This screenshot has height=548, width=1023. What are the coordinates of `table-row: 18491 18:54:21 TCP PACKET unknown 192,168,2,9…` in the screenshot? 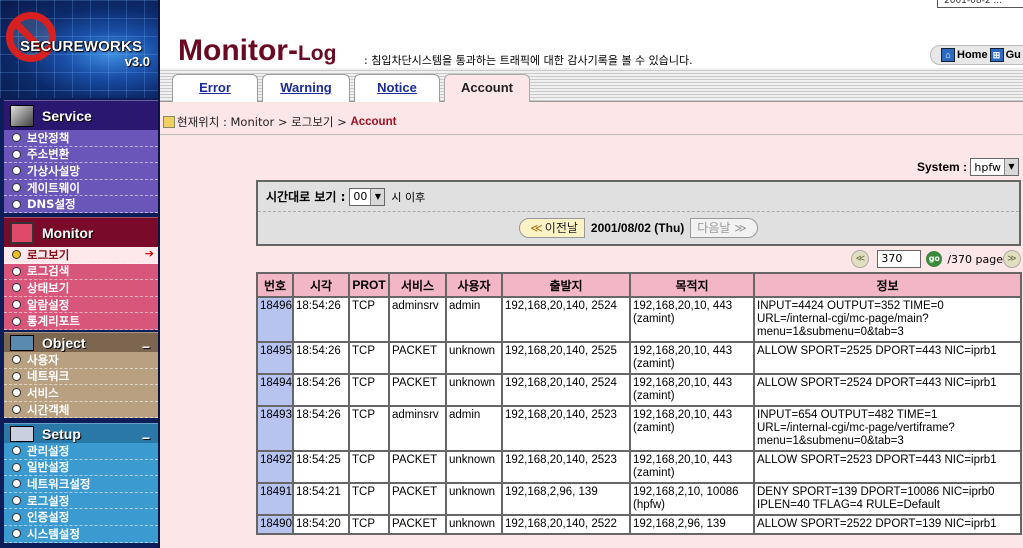 It's located at (639, 499).